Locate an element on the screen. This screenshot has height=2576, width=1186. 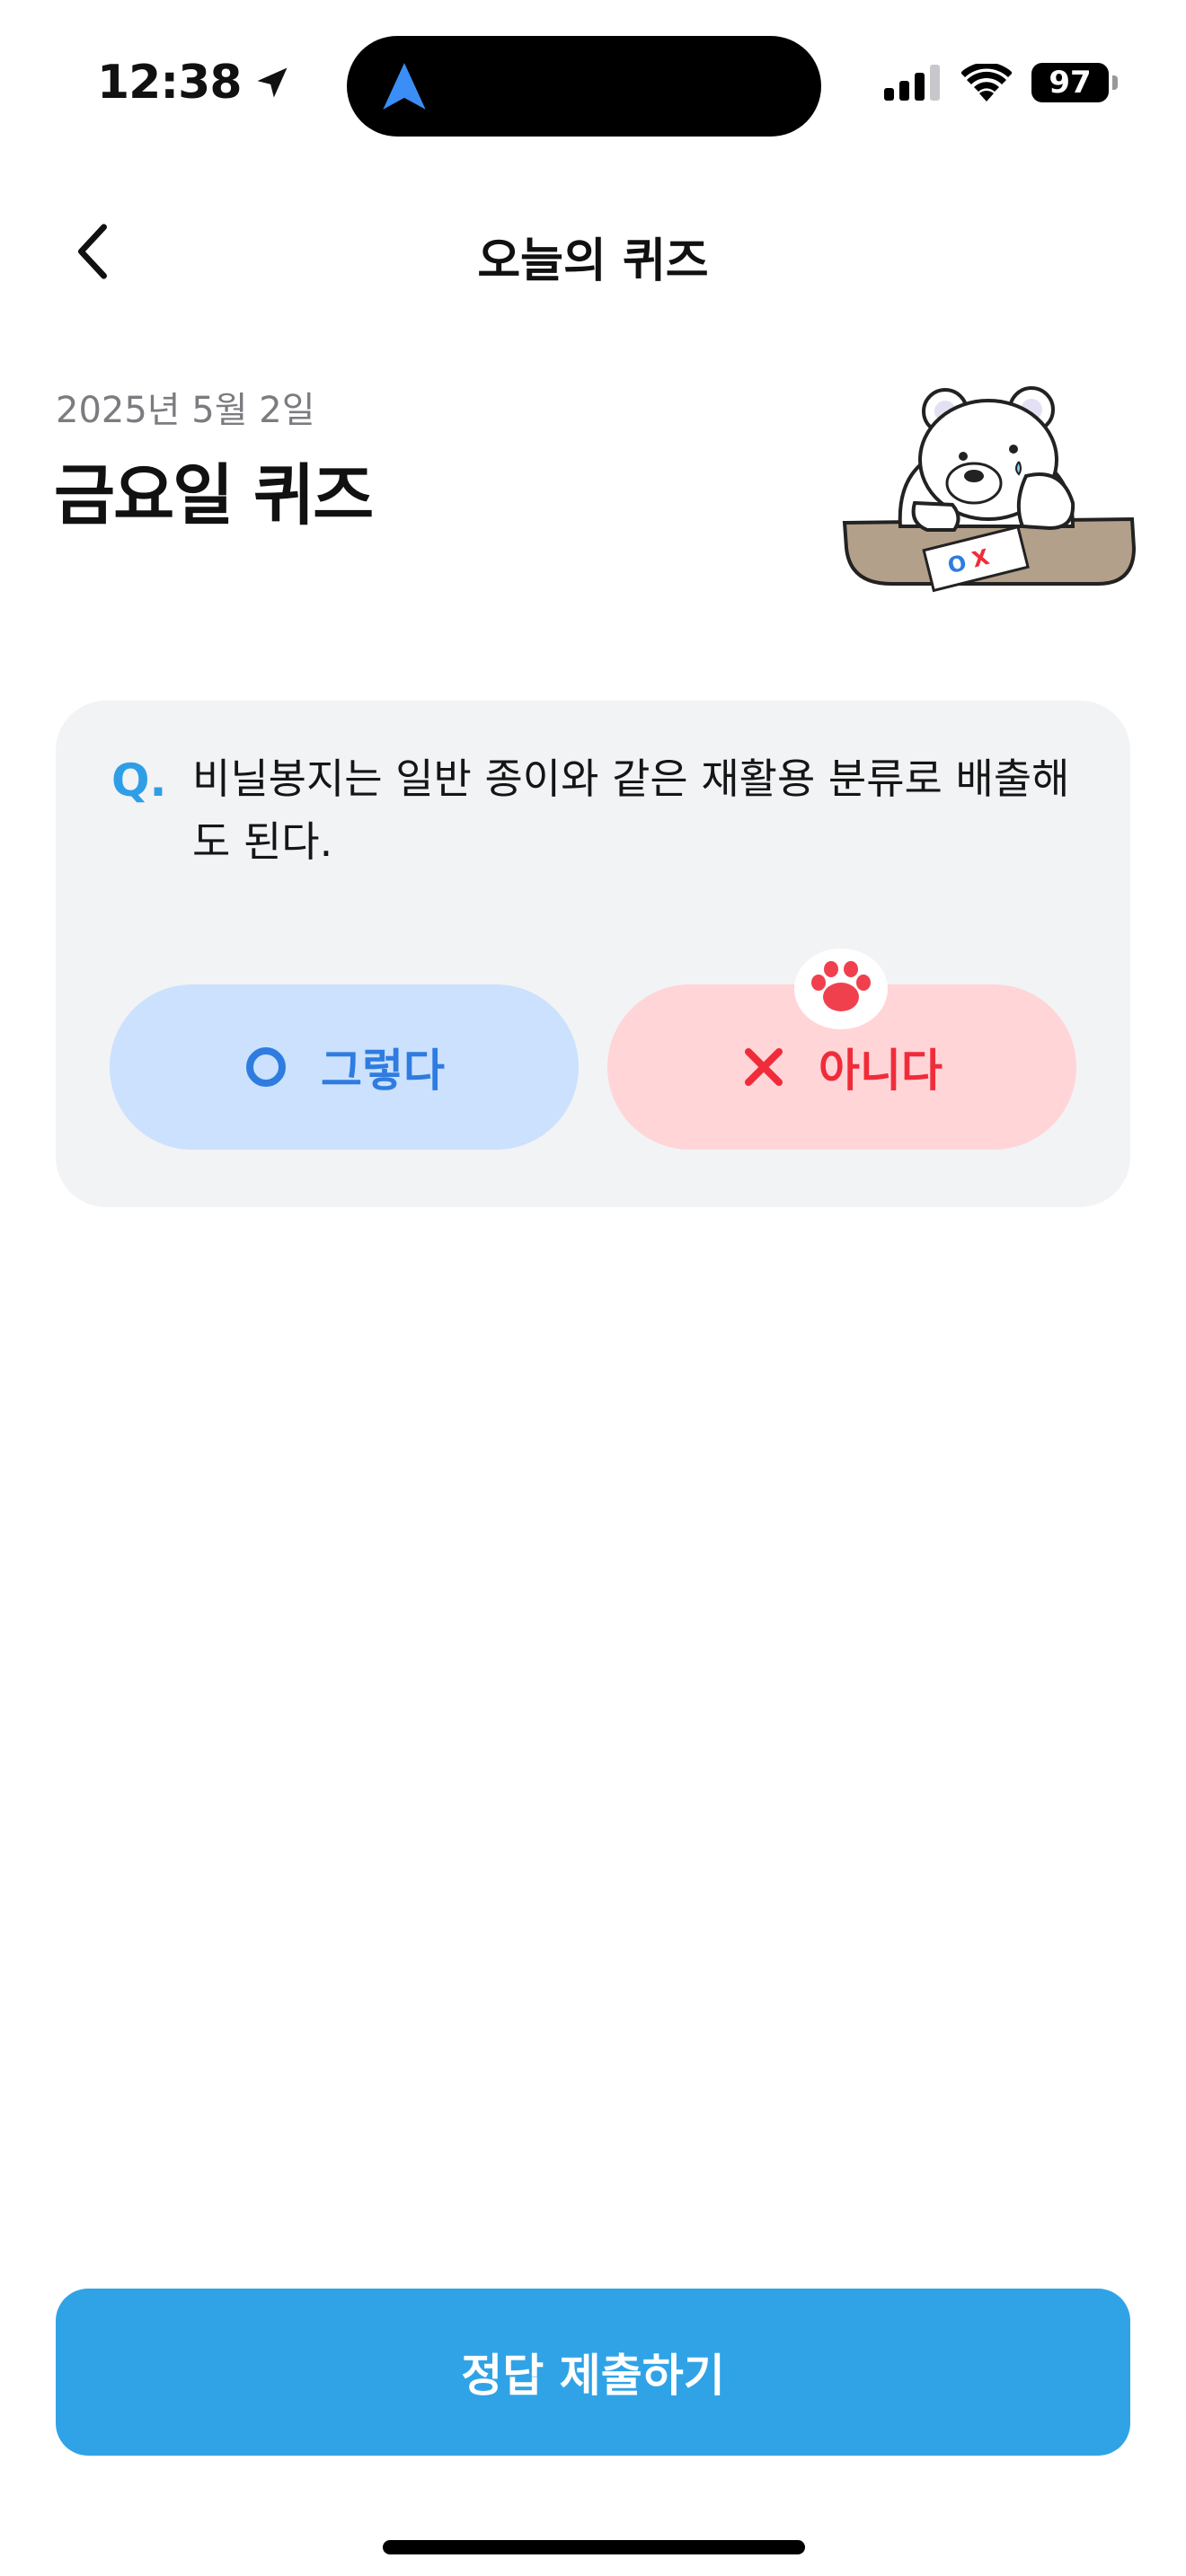
question-prefix: Q. is located at coordinates (139, 780).